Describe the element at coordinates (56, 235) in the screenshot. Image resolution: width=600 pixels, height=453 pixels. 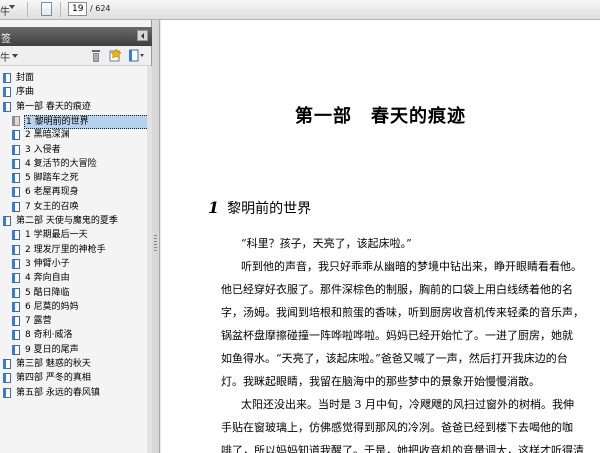
I see `bookmark-label: 1 学期最后一天` at that location.